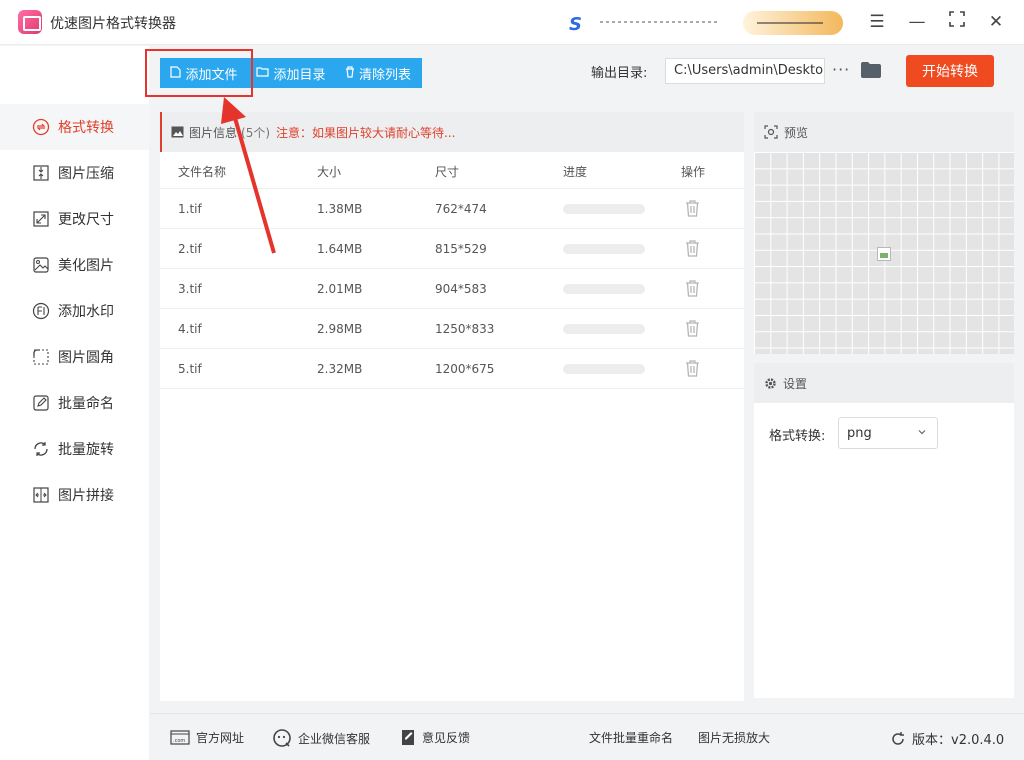 Image resolution: width=1024 pixels, height=760 pixels. Describe the element at coordinates (745, 71) in the screenshot. I see `output-dir-input: C:\Users\admin\Desktop` at that location.